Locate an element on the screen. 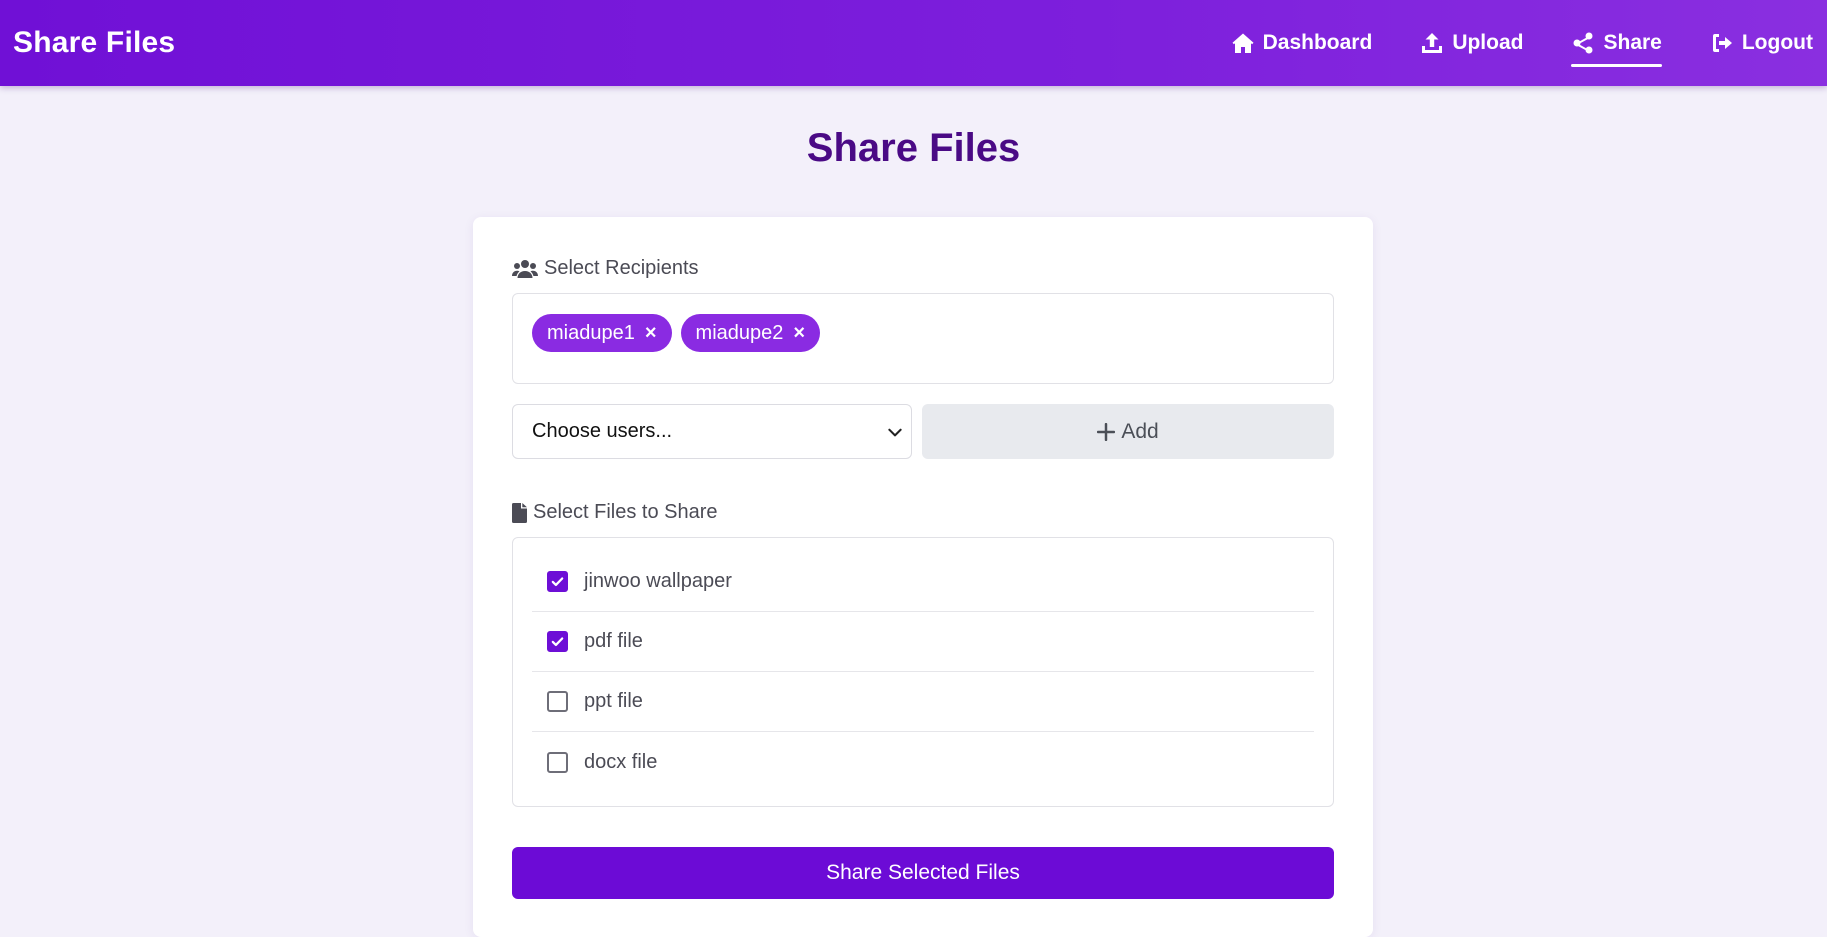  files-section-label: Select Files to Share is located at coordinates (923, 512).